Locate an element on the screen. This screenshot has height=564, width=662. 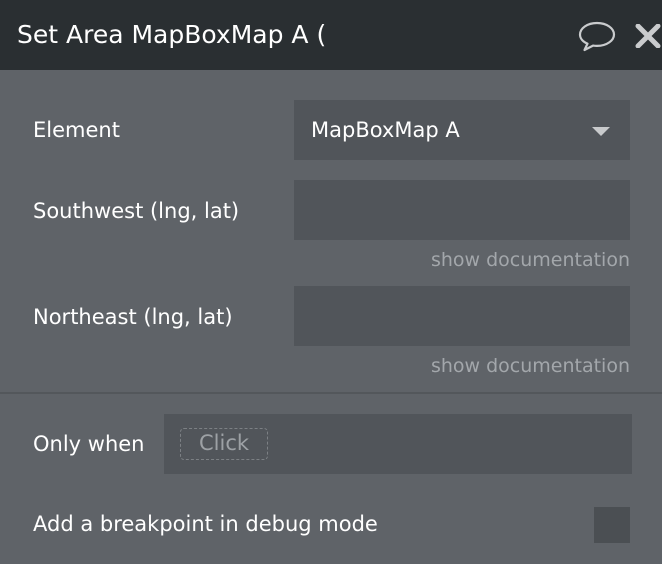
comment-icon is located at coordinates (597, 36).